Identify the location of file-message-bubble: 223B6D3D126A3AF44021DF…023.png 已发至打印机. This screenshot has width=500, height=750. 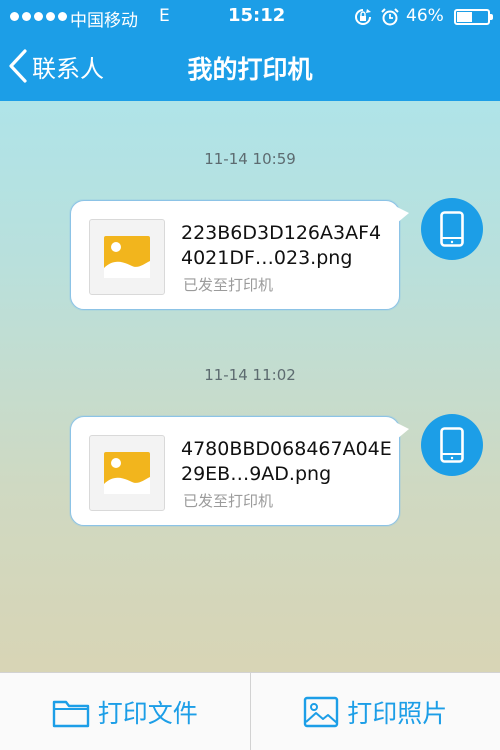
(239, 255).